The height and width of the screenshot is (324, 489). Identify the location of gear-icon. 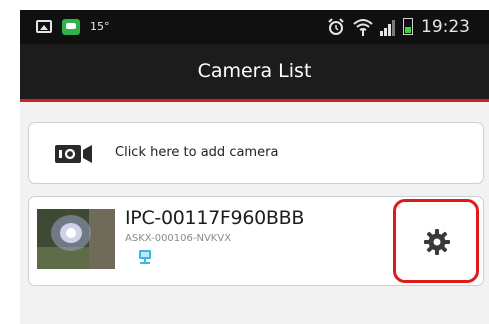
(437, 242).